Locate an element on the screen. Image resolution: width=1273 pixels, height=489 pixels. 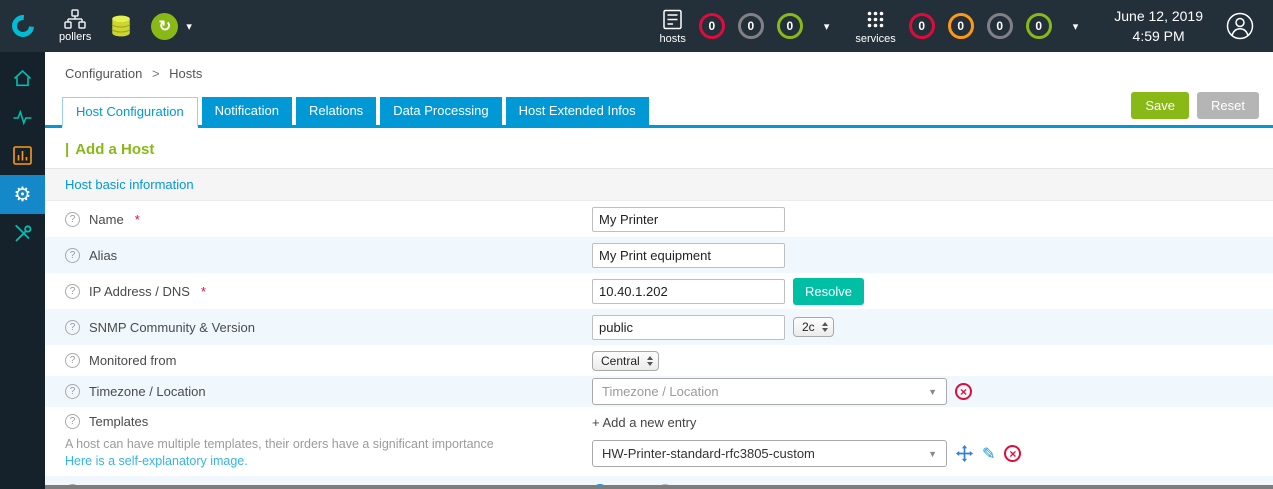
sidebar-item-home is located at coordinates (22, 77).